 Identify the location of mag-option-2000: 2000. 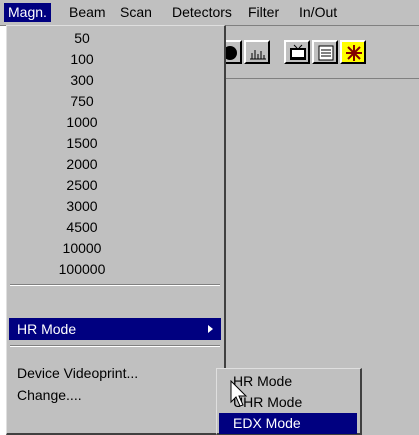
(82, 164).